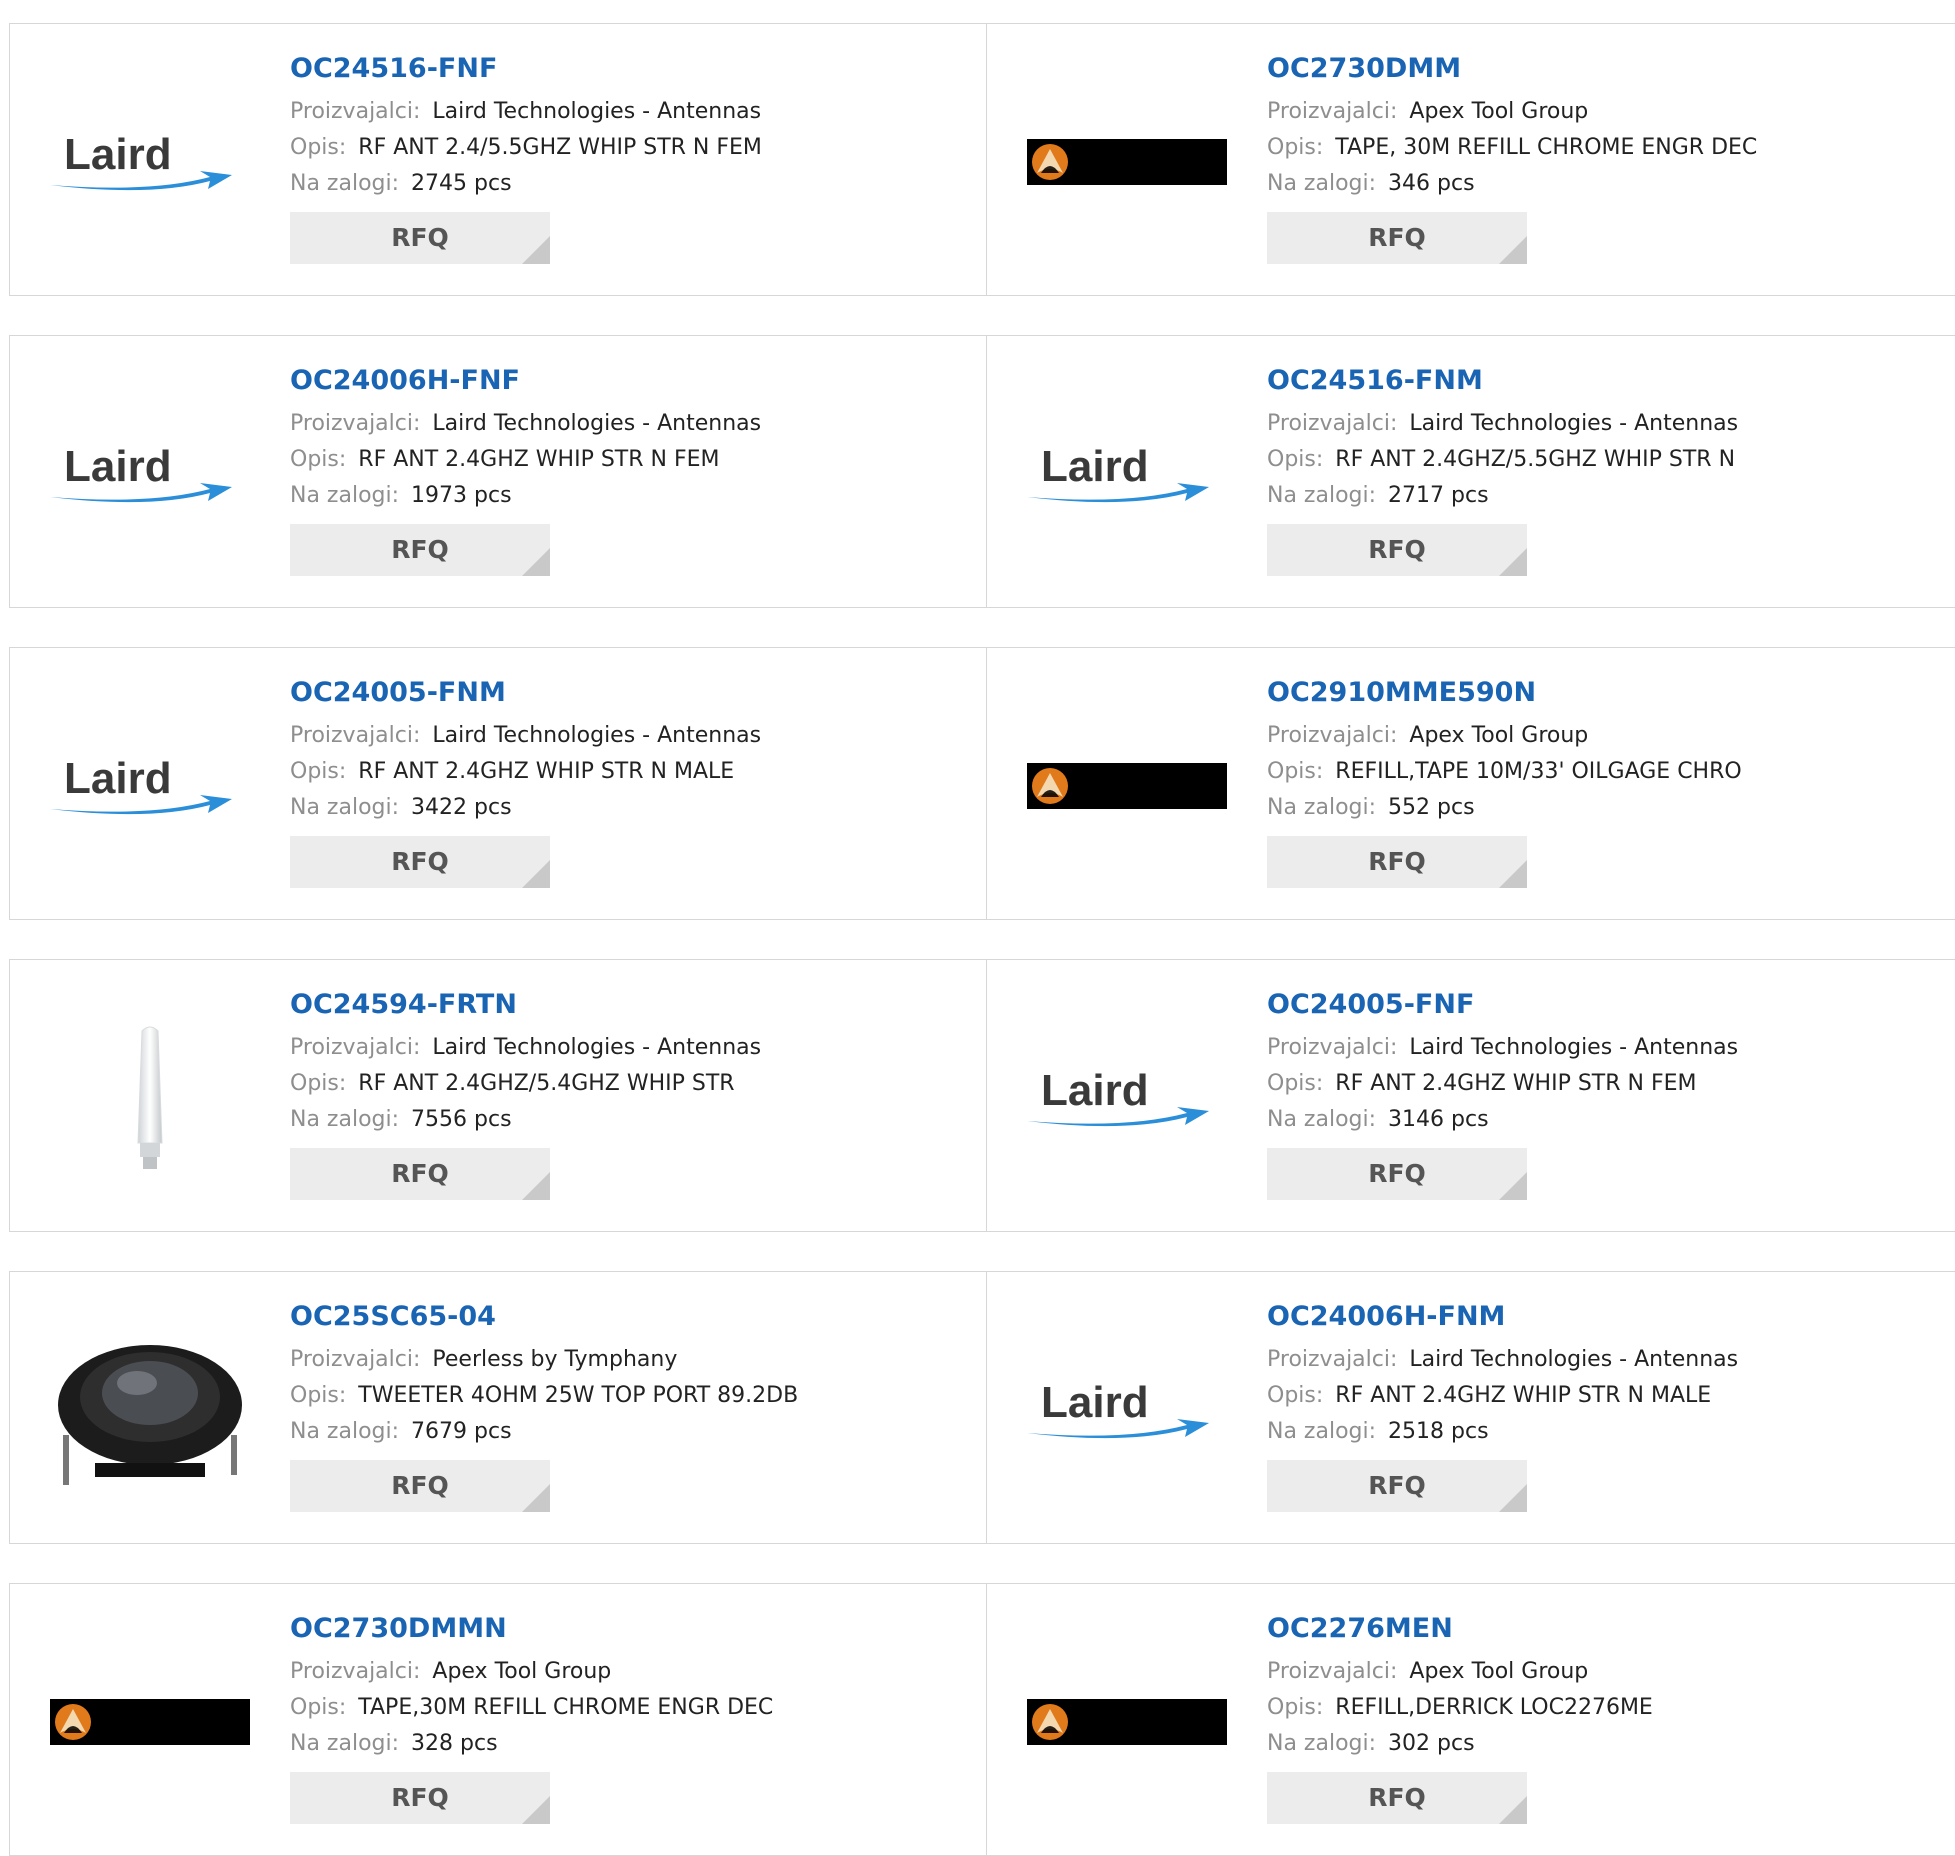 The image size is (1955, 1856). What do you see at coordinates (531, 1744) in the screenshot?
I see `stock-line: Na zalogi: 328 pcs` at bounding box center [531, 1744].